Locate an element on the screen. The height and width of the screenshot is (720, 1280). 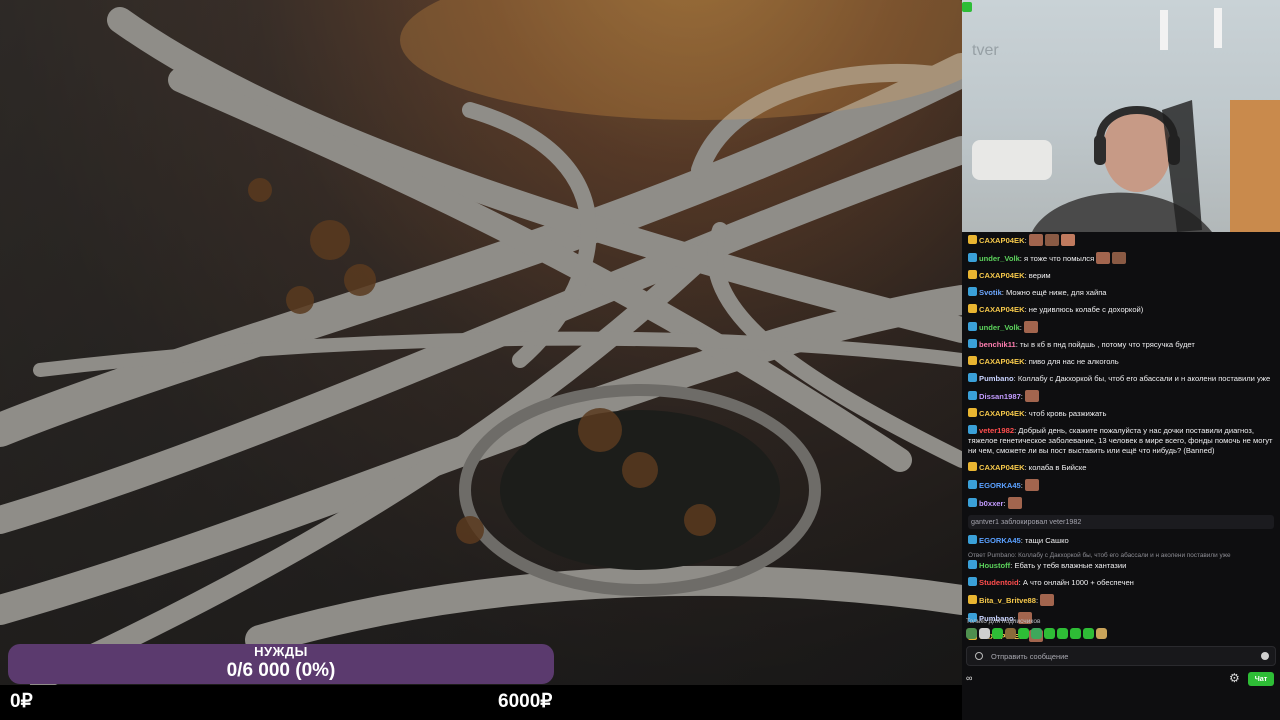
chat-username: b0xxer is located at coordinates (991, 503).